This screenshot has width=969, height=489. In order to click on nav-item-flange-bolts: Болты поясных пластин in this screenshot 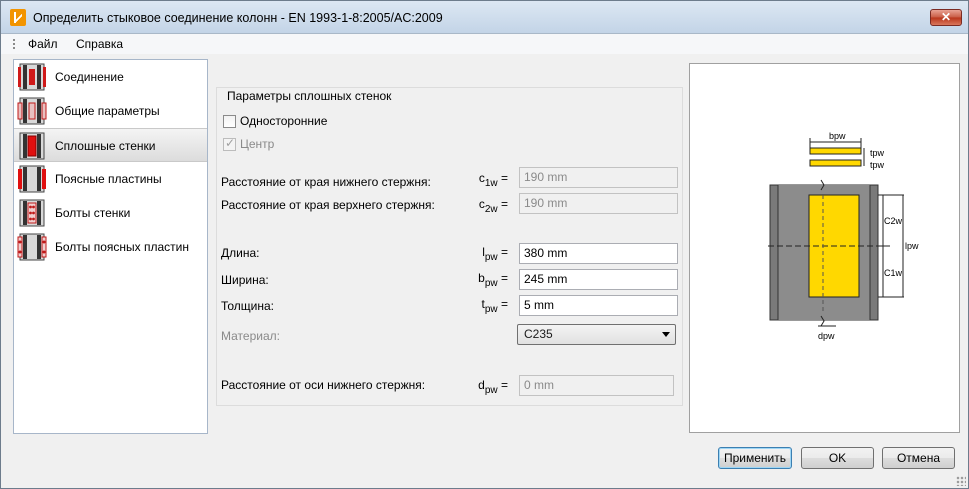, I will do `click(110, 247)`.